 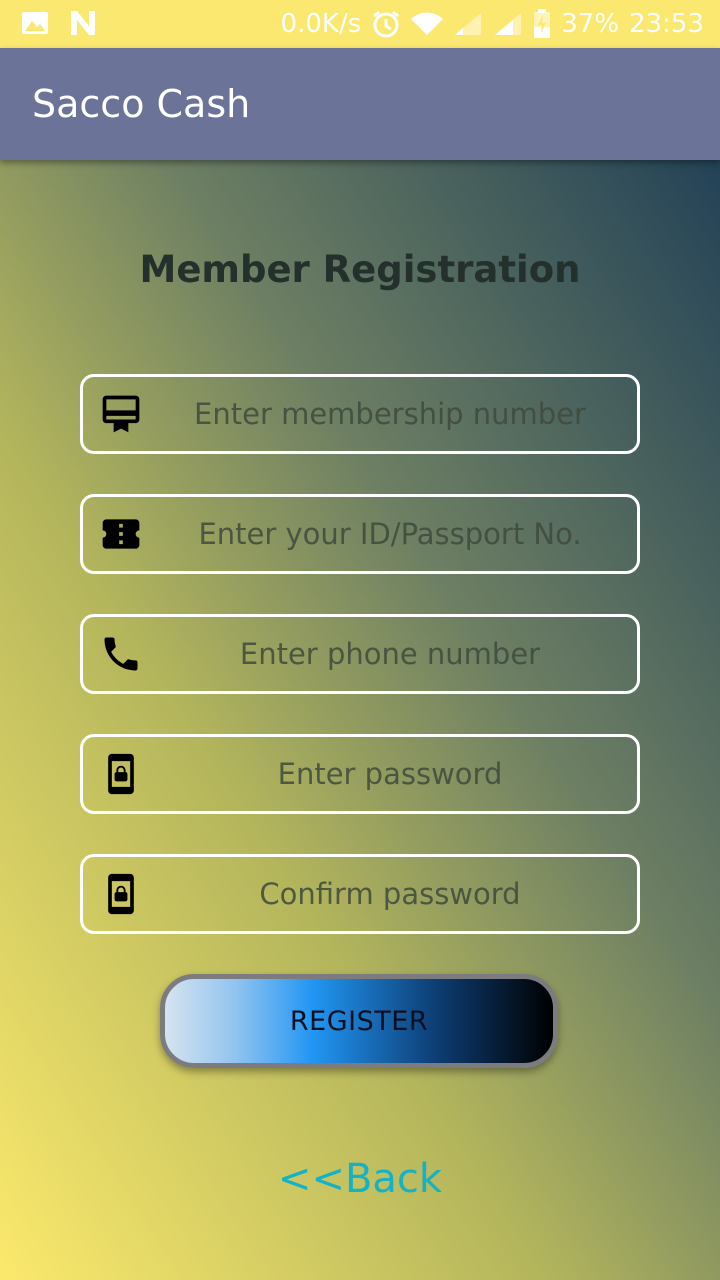 What do you see at coordinates (386, 24) in the screenshot?
I see `alarm-icon` at bounding box center [386, 24].